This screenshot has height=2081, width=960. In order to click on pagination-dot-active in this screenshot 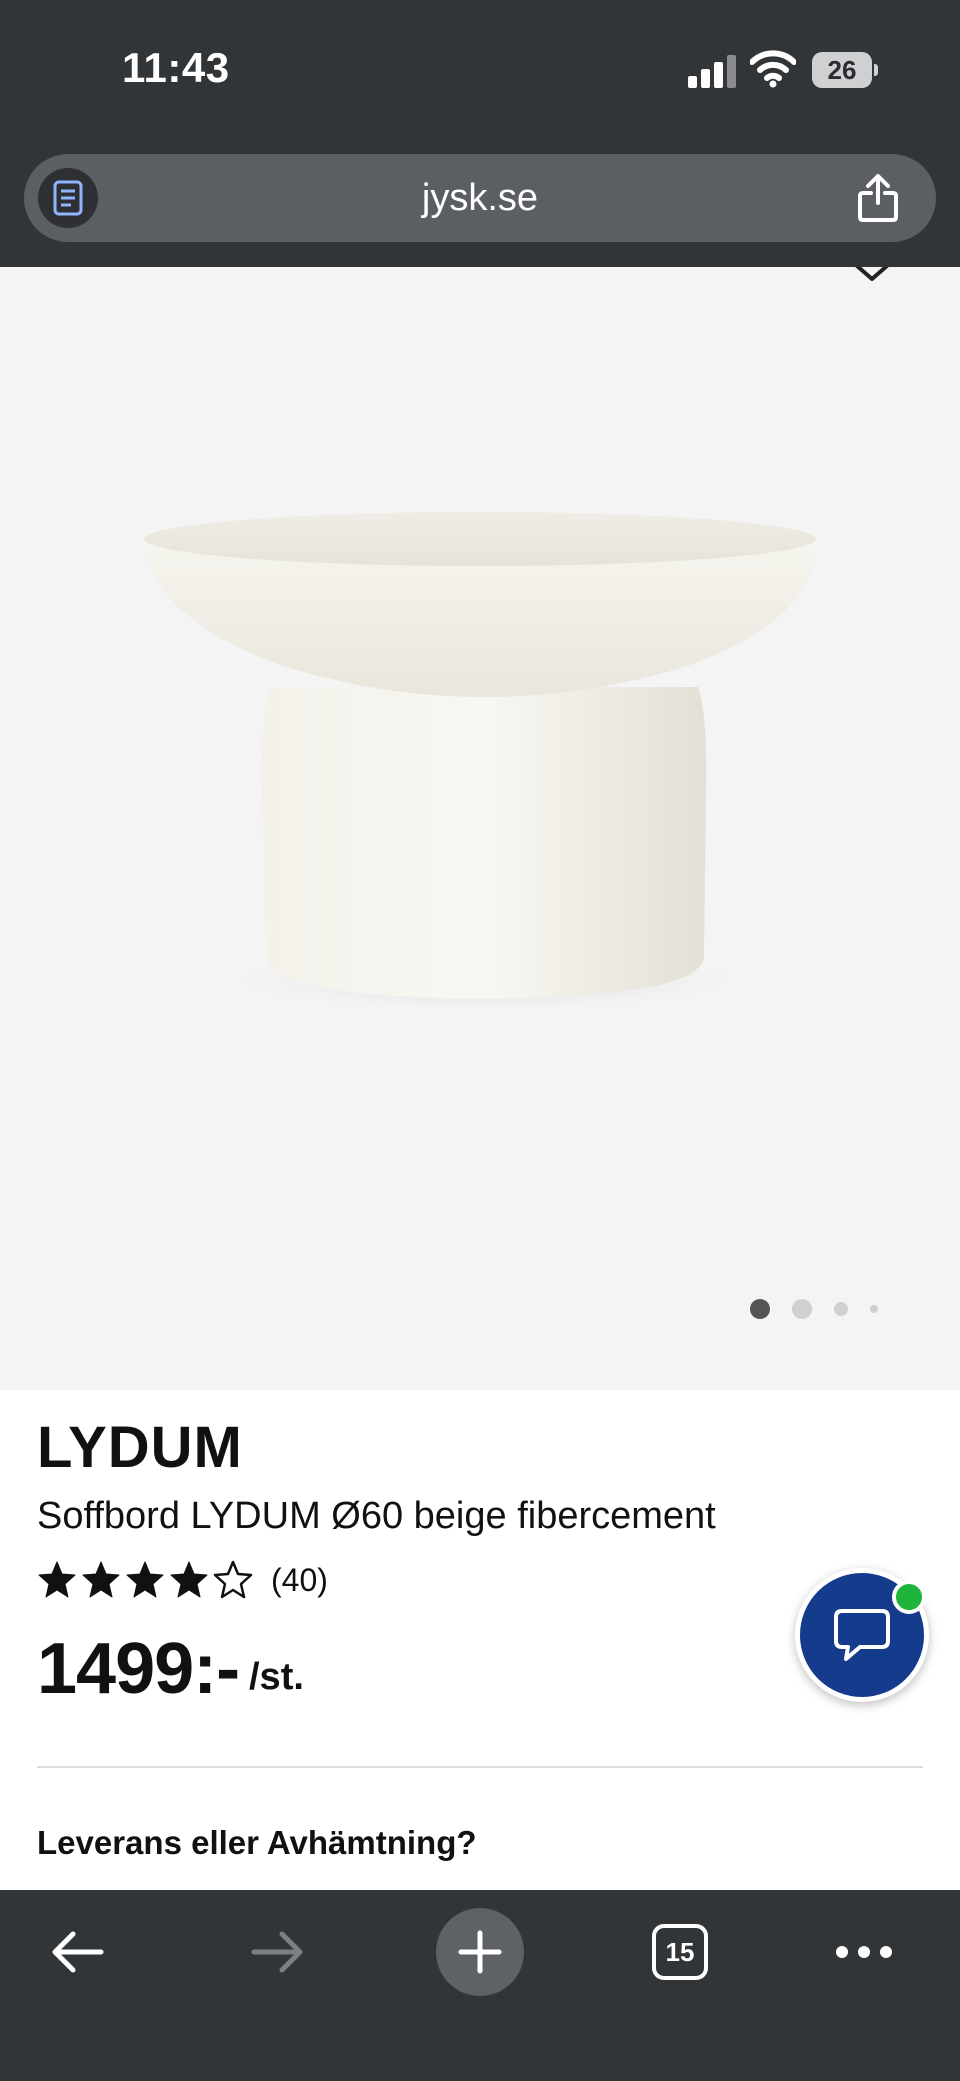, I will do `click(760, 1309)`.